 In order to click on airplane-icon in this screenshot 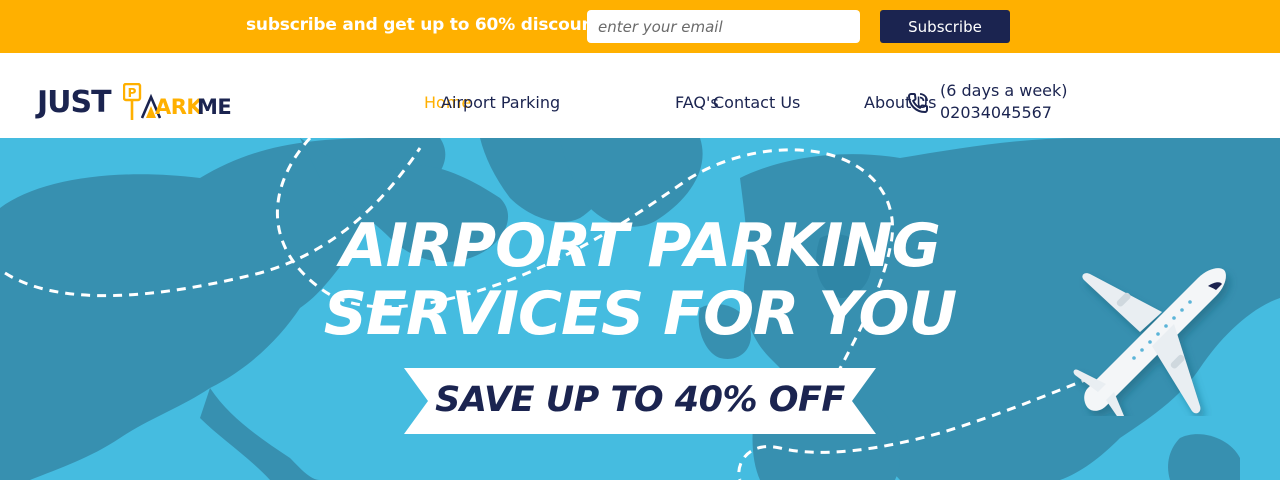, I will do `click(1149, 342)`.